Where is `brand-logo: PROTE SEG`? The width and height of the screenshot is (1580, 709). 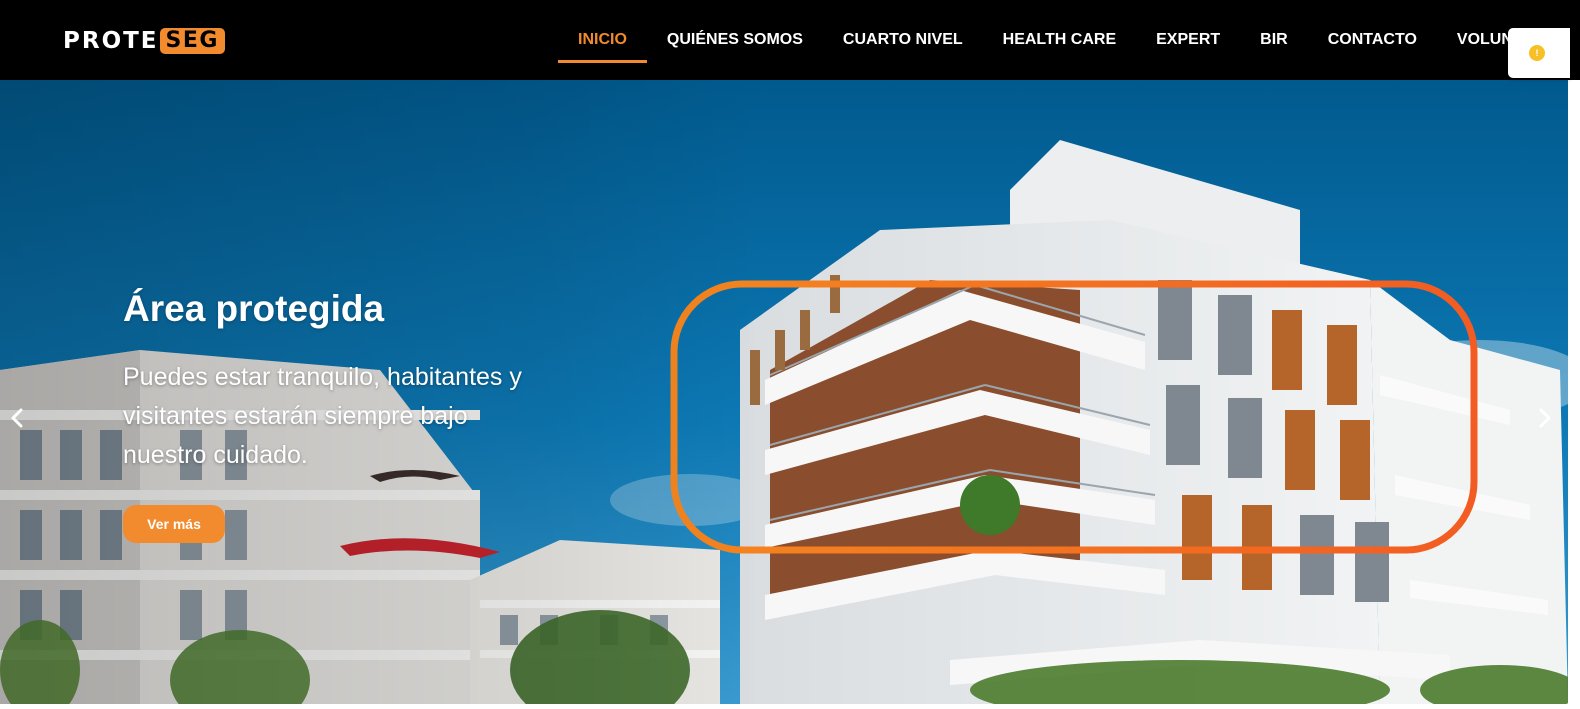 brand-logo: PROTE SEG is located at coordinates (144, 41).